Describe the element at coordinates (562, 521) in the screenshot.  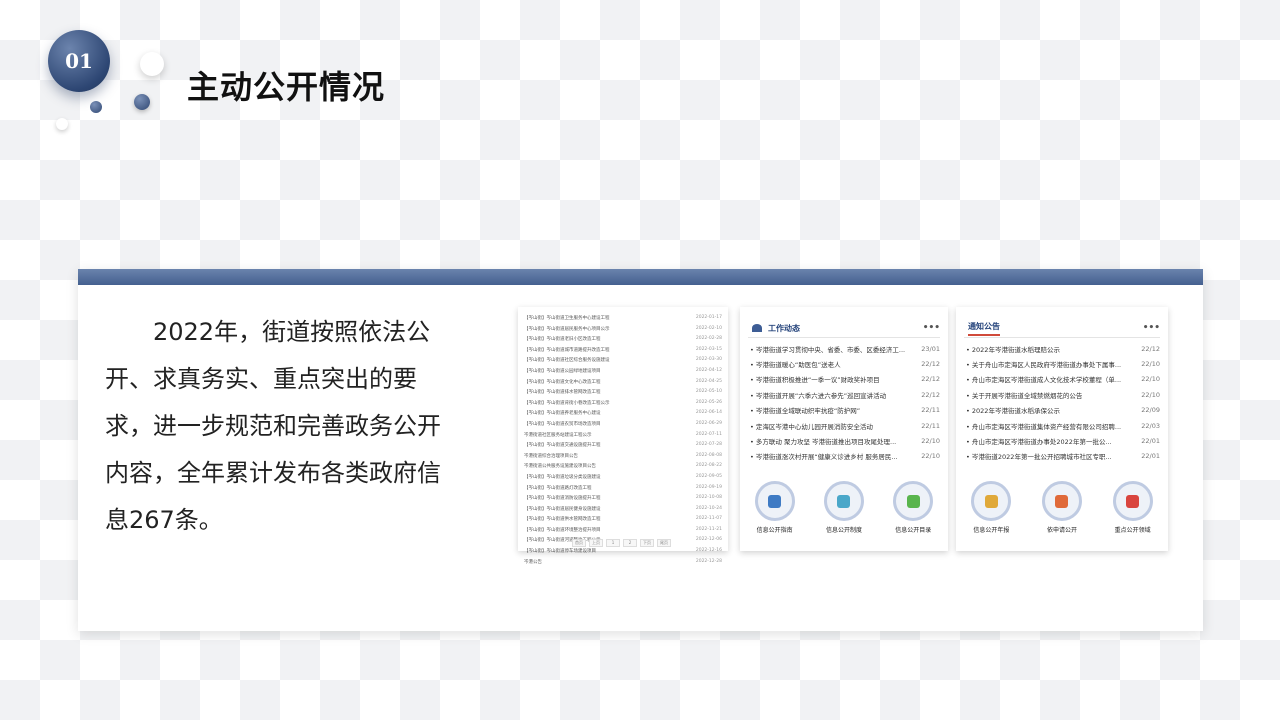
I see `list-item-title: 【岑山街】岑山街道供水管网改造工程` at that location.